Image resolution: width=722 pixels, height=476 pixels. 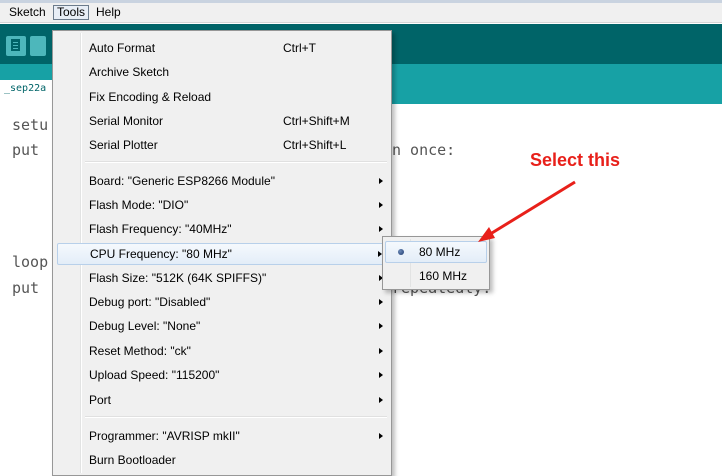 What do you see at coordinates (299, 48) in the screenshot?
I see `menu-item-shortcut: Ctrl+T` at bounding box center [299, 48].